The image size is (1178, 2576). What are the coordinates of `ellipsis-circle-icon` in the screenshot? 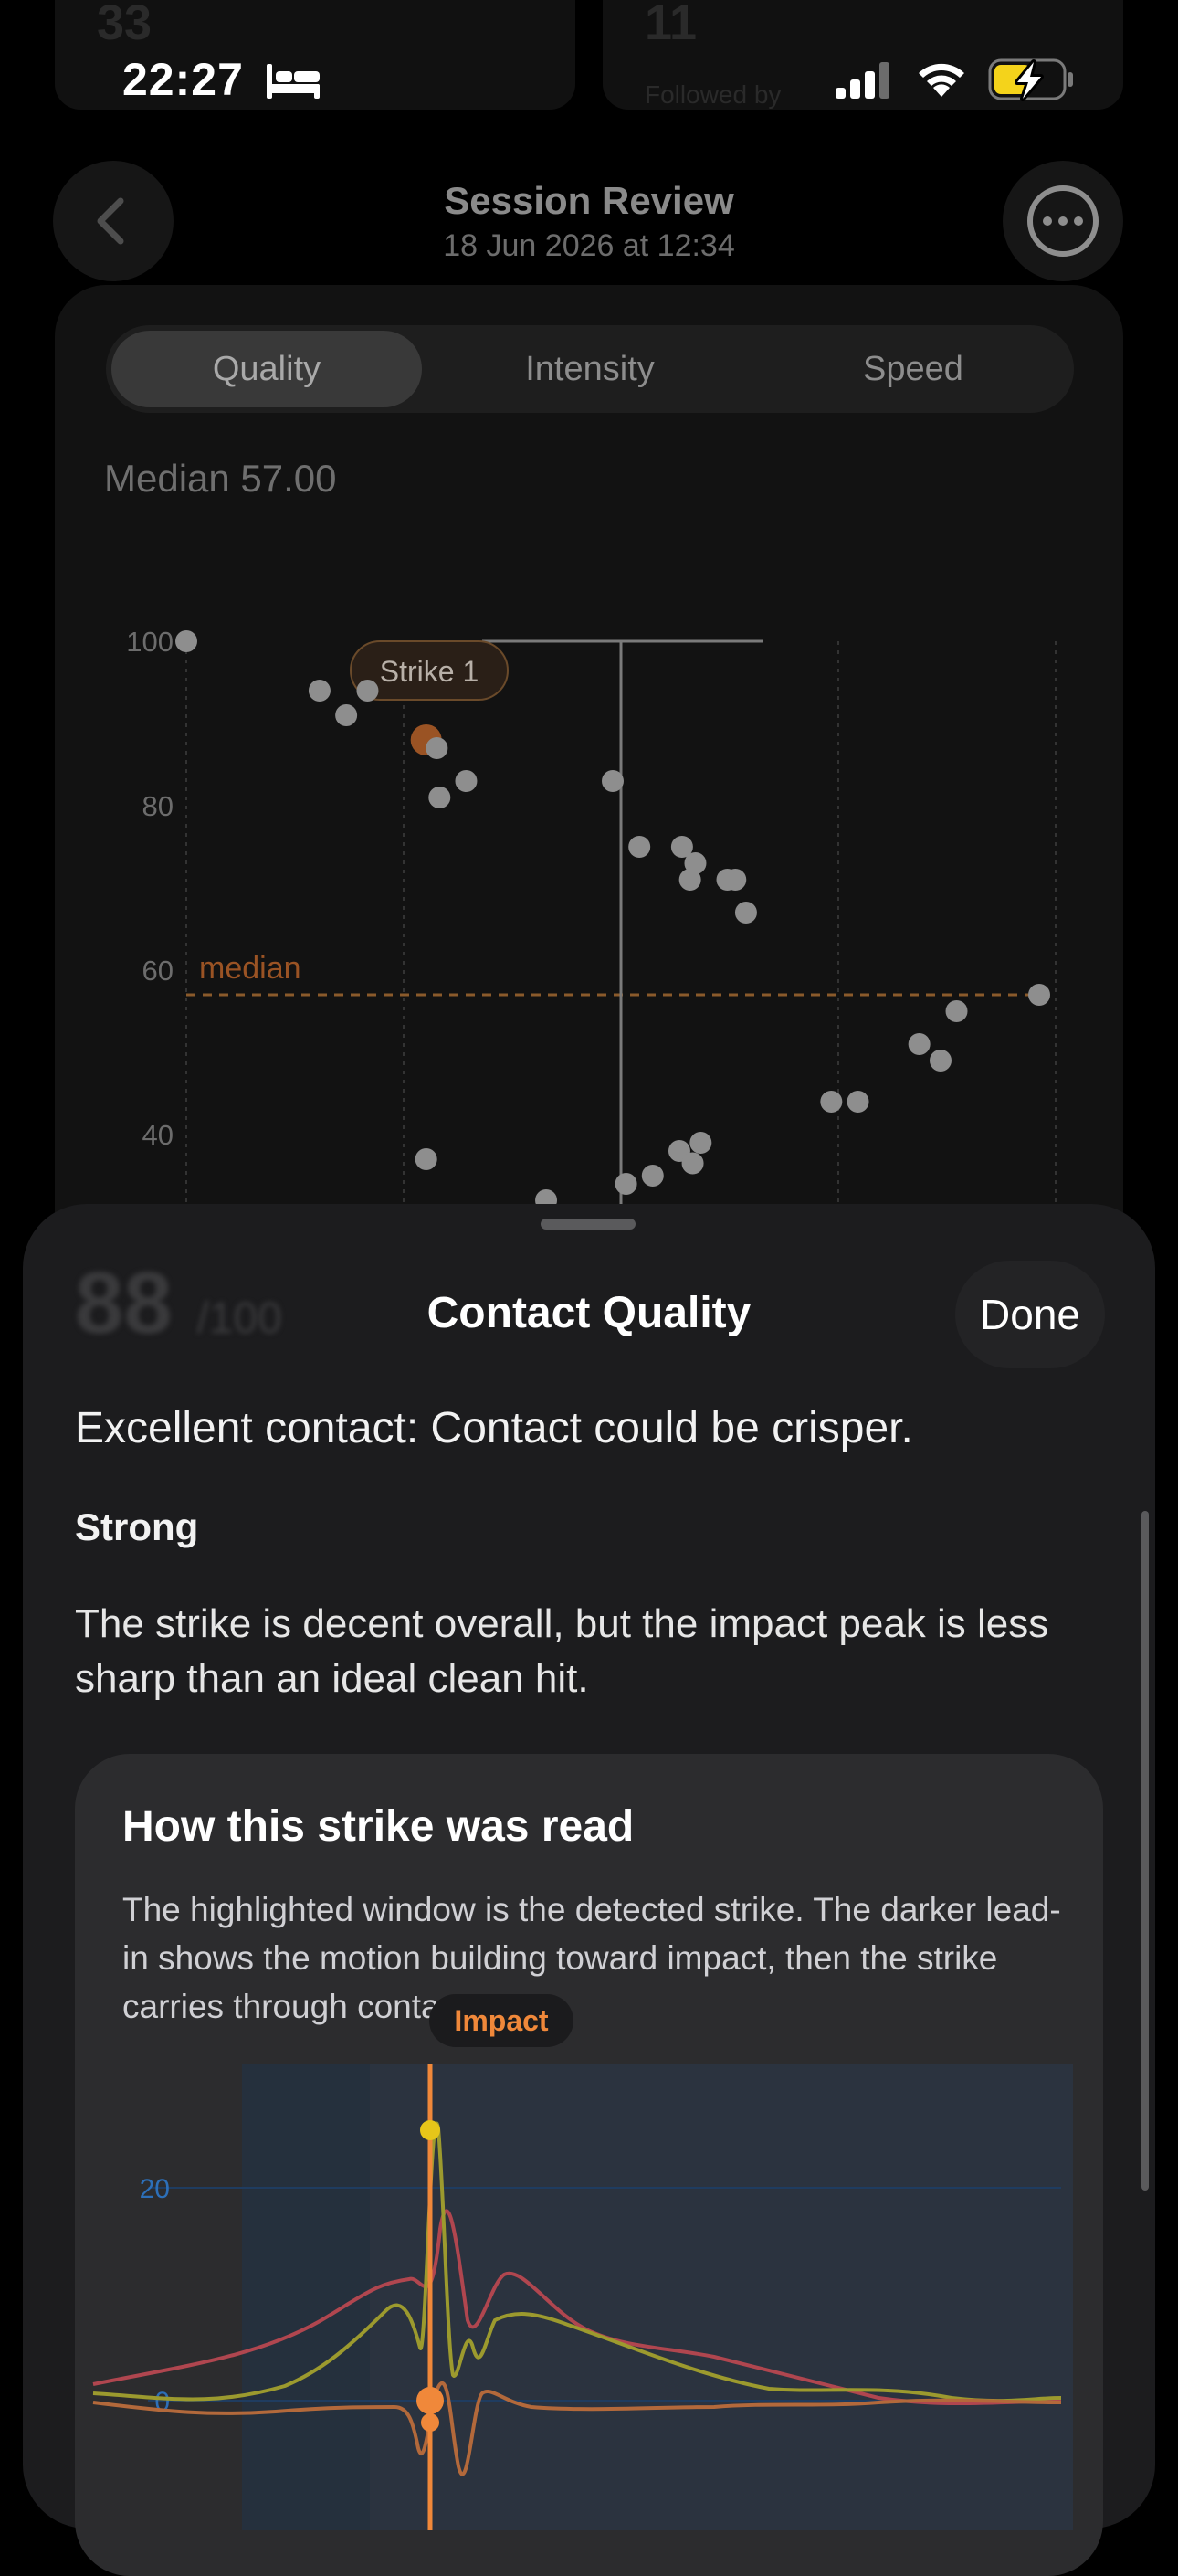 It's located at (1063, 221).